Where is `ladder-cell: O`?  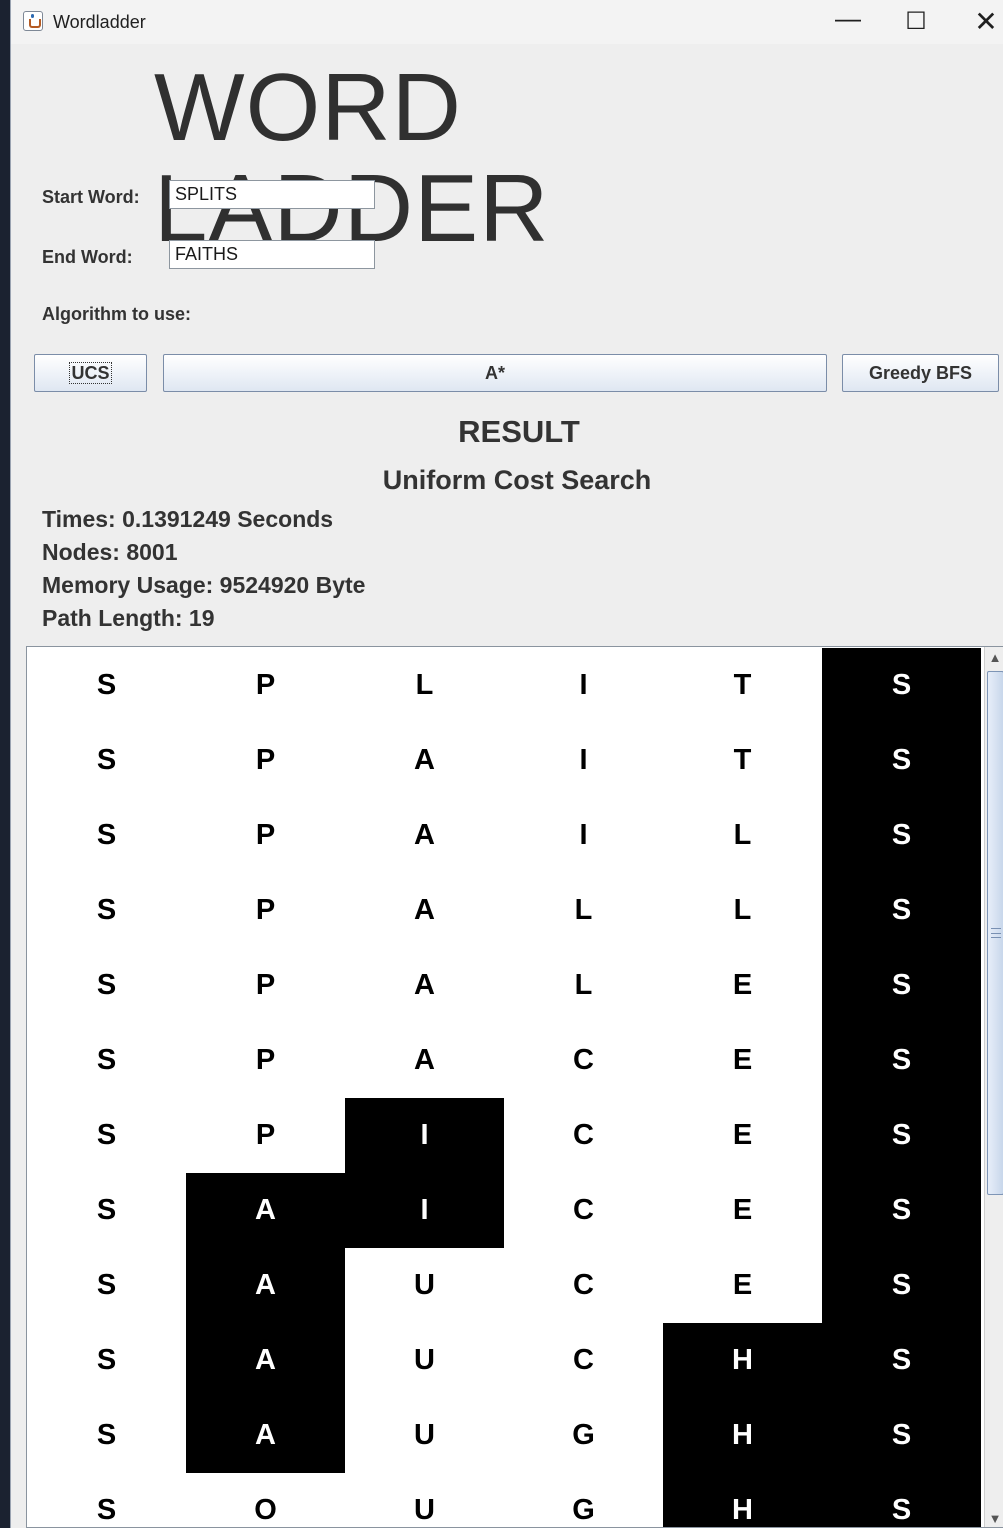
ladder-cell: O is located at coordinates (265, 1500).